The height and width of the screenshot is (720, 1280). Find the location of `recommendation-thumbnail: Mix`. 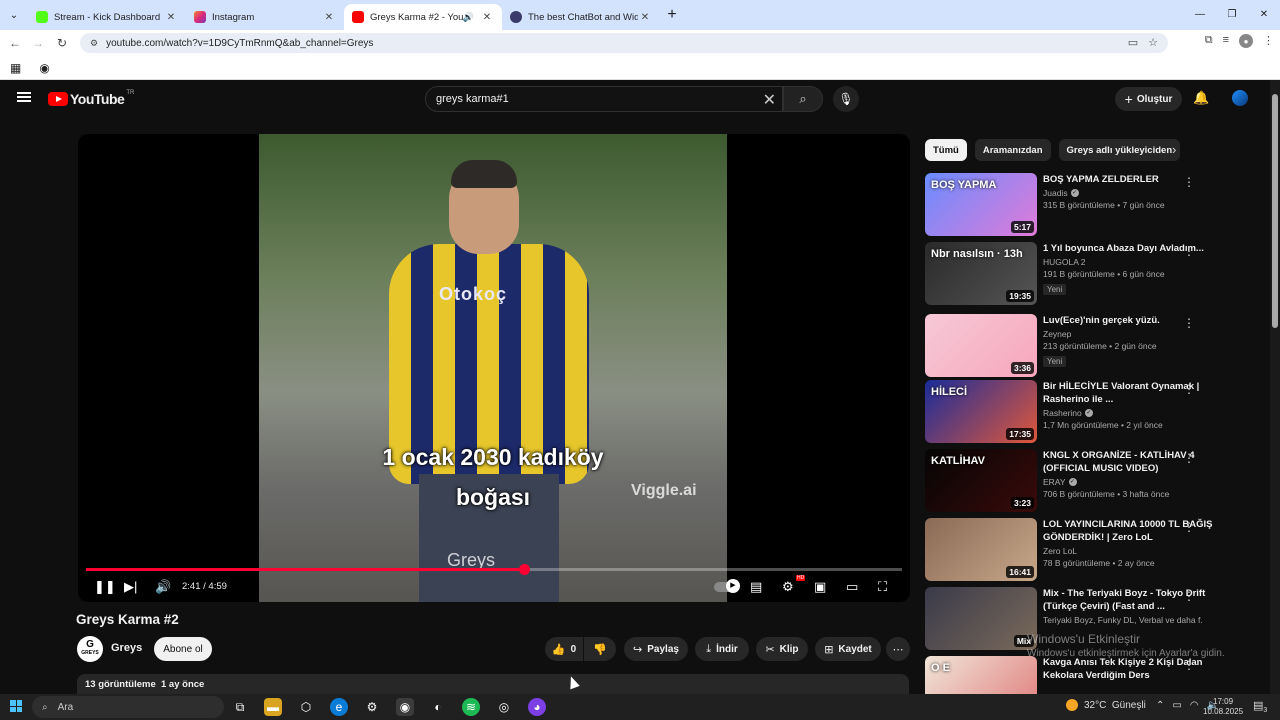

recommendation-thumbnail: Mix is located at coordinates (981, 618).